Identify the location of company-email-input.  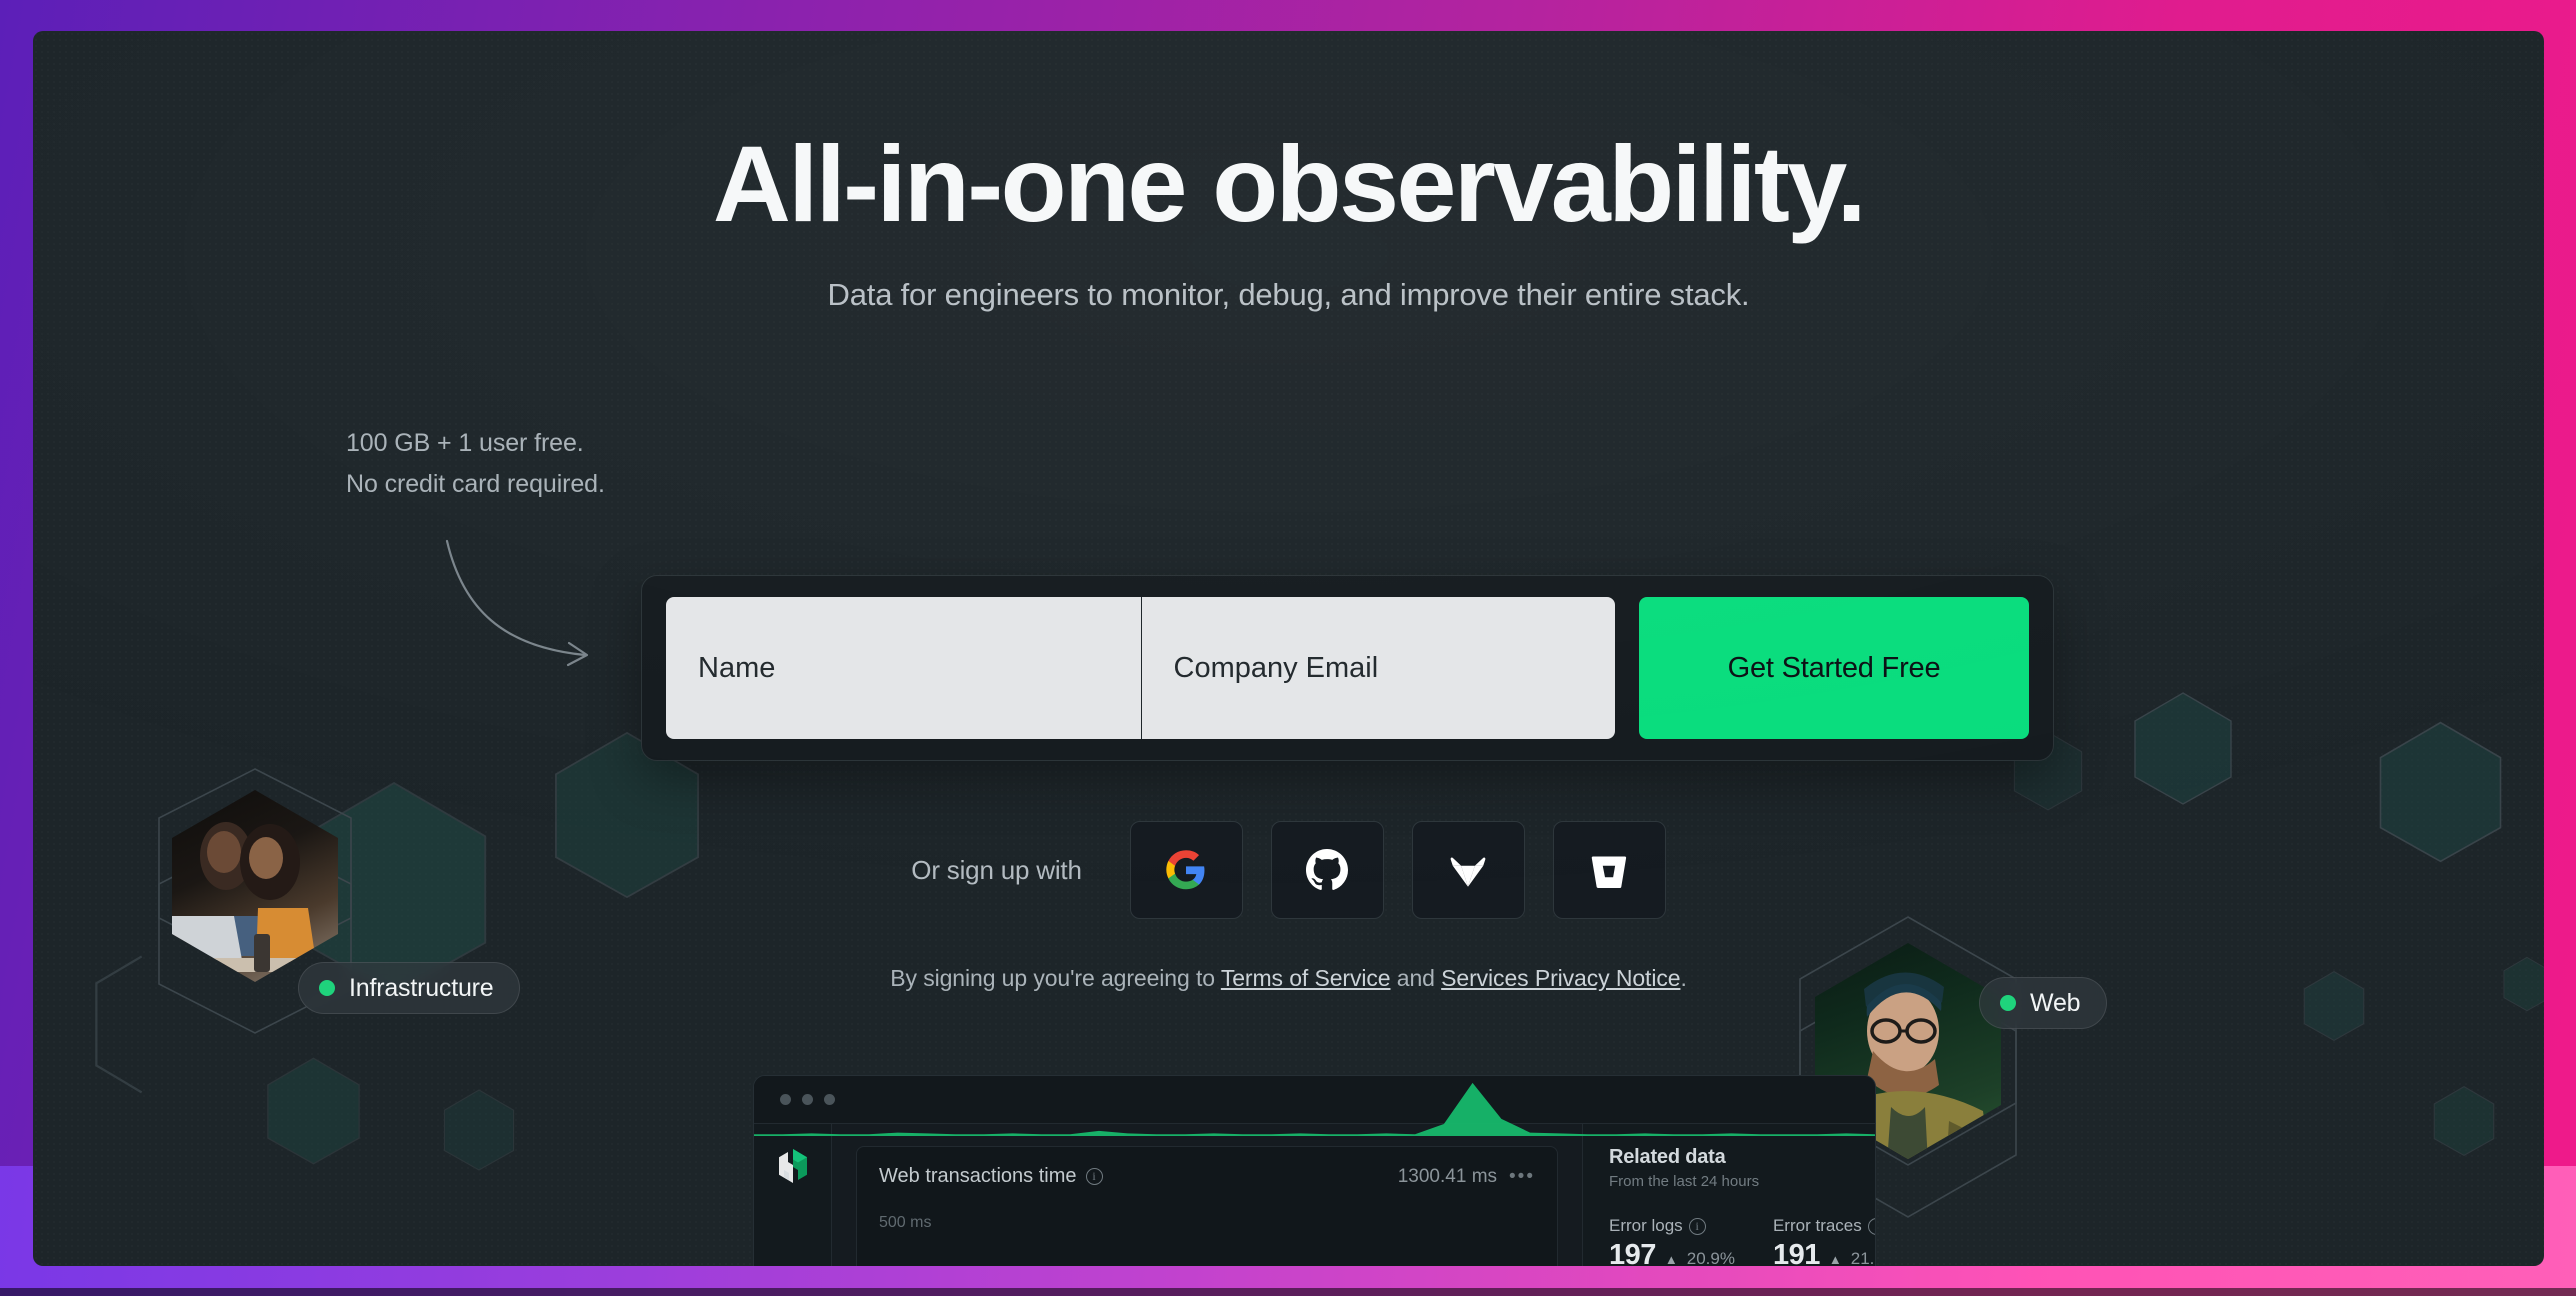
(1377, 668).